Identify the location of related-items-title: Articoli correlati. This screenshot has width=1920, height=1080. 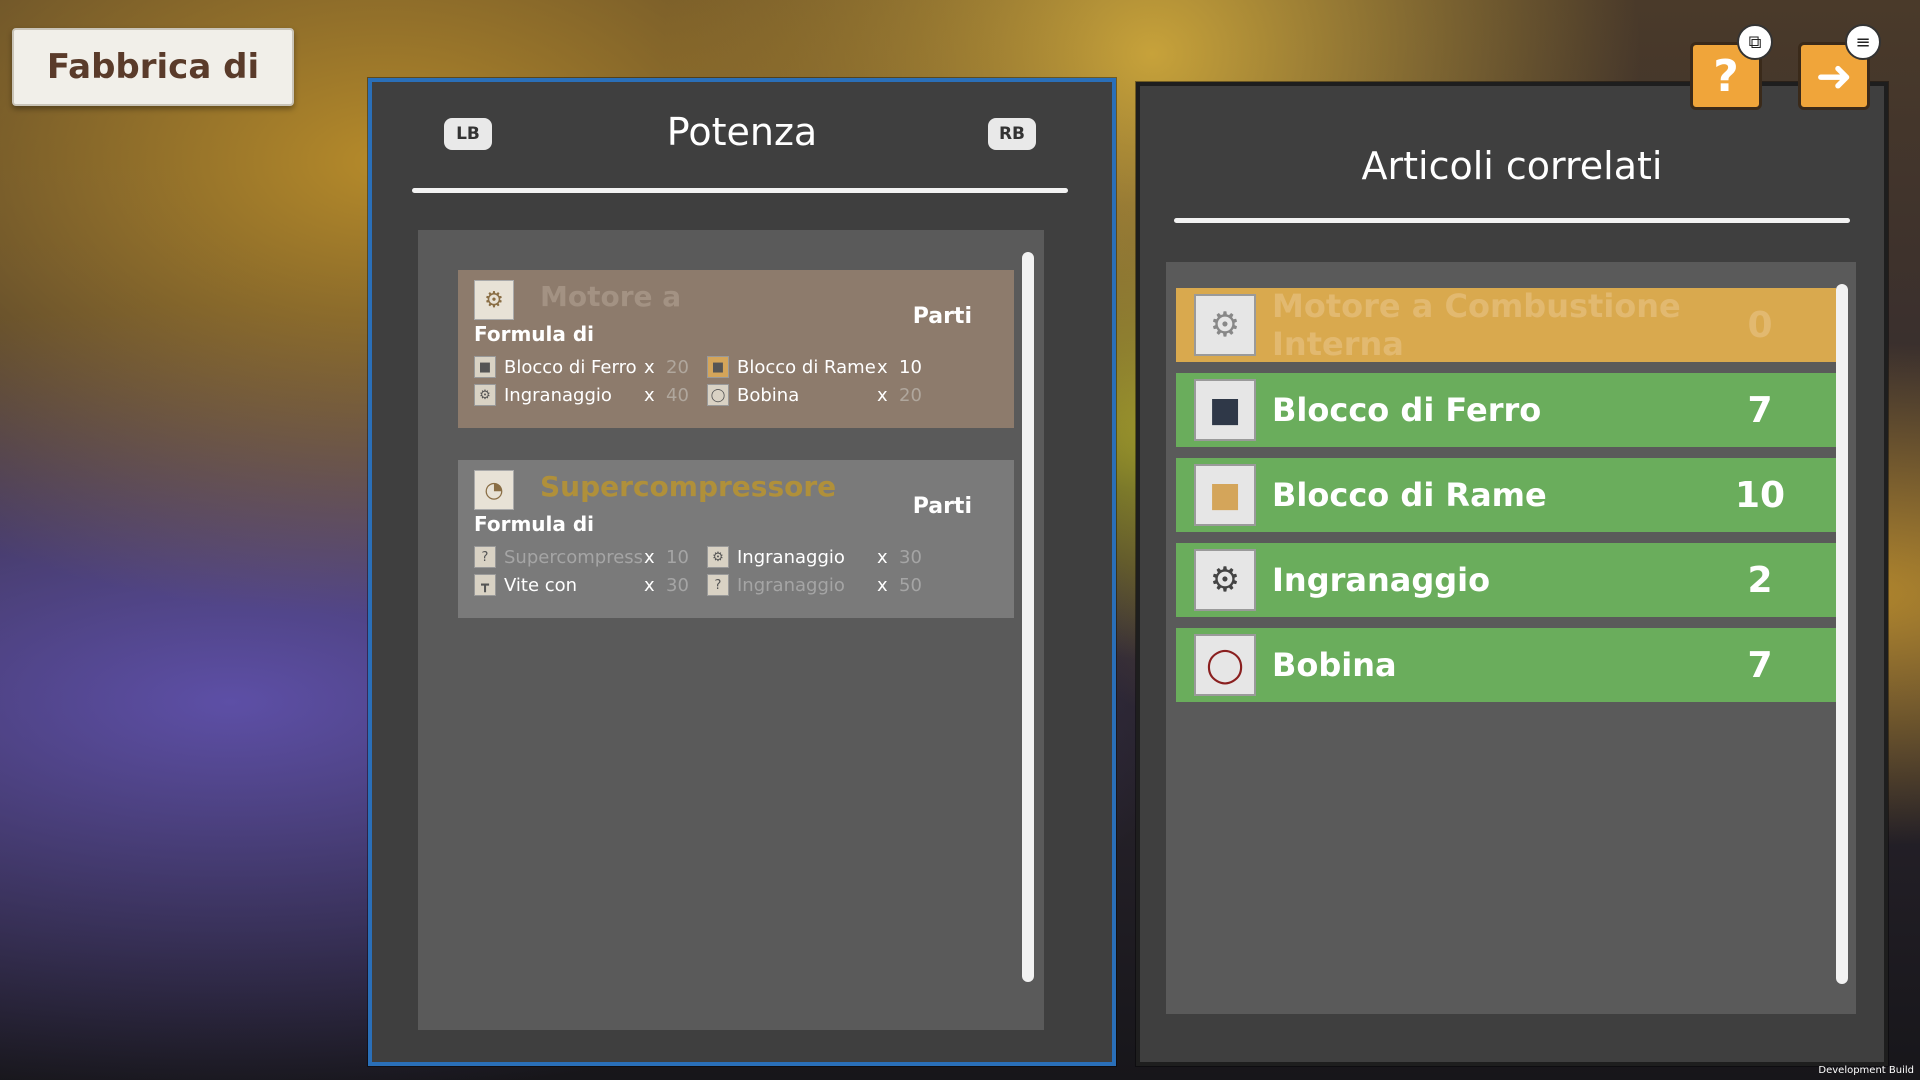
(1512, 166).